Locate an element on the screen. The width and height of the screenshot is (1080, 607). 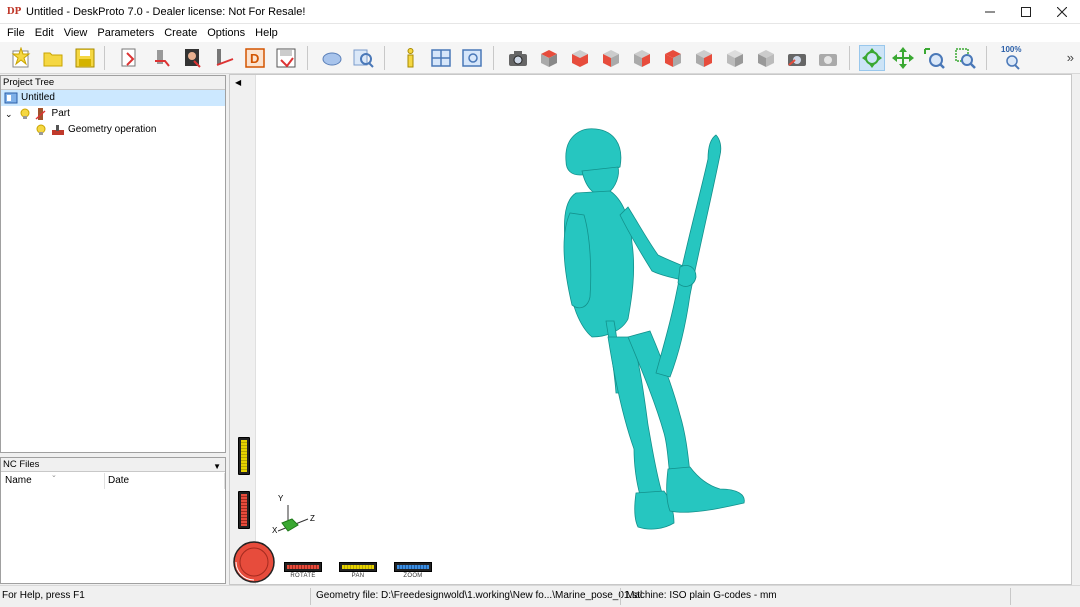
simulation-icon is located at coordinates (332, 59).